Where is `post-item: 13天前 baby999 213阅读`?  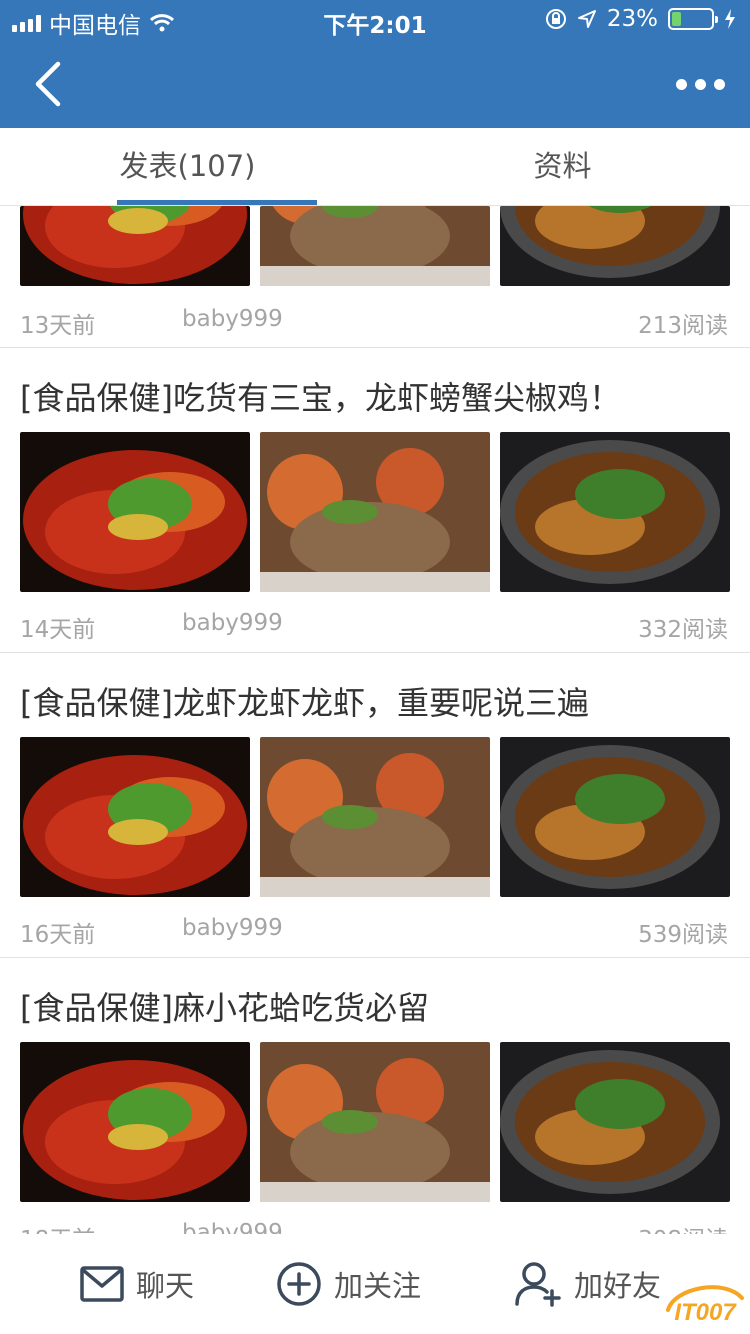
post-item: 13天前 baby999 213阅读 is located at coordinates (375, 277).